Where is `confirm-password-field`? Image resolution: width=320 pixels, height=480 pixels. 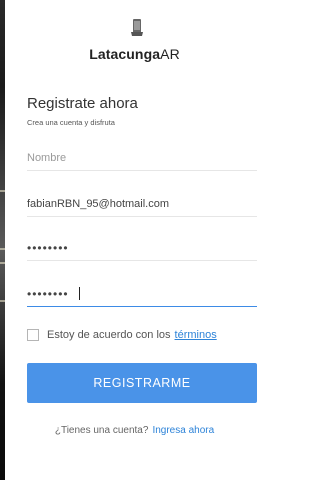 confirm-password-field is located at coordinates (142, 294).